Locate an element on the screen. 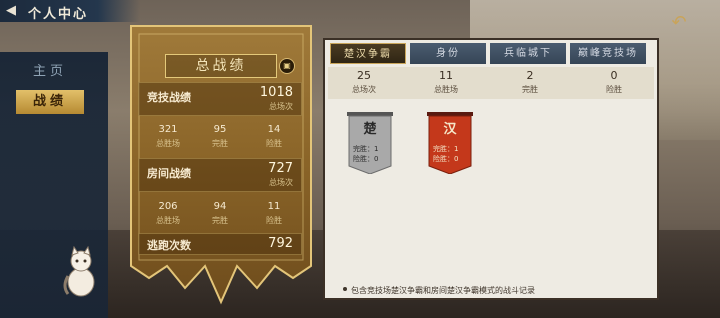 The image size is (720, 318). competitive-label: 竞技战绩 is located at coordinates (169, 97).